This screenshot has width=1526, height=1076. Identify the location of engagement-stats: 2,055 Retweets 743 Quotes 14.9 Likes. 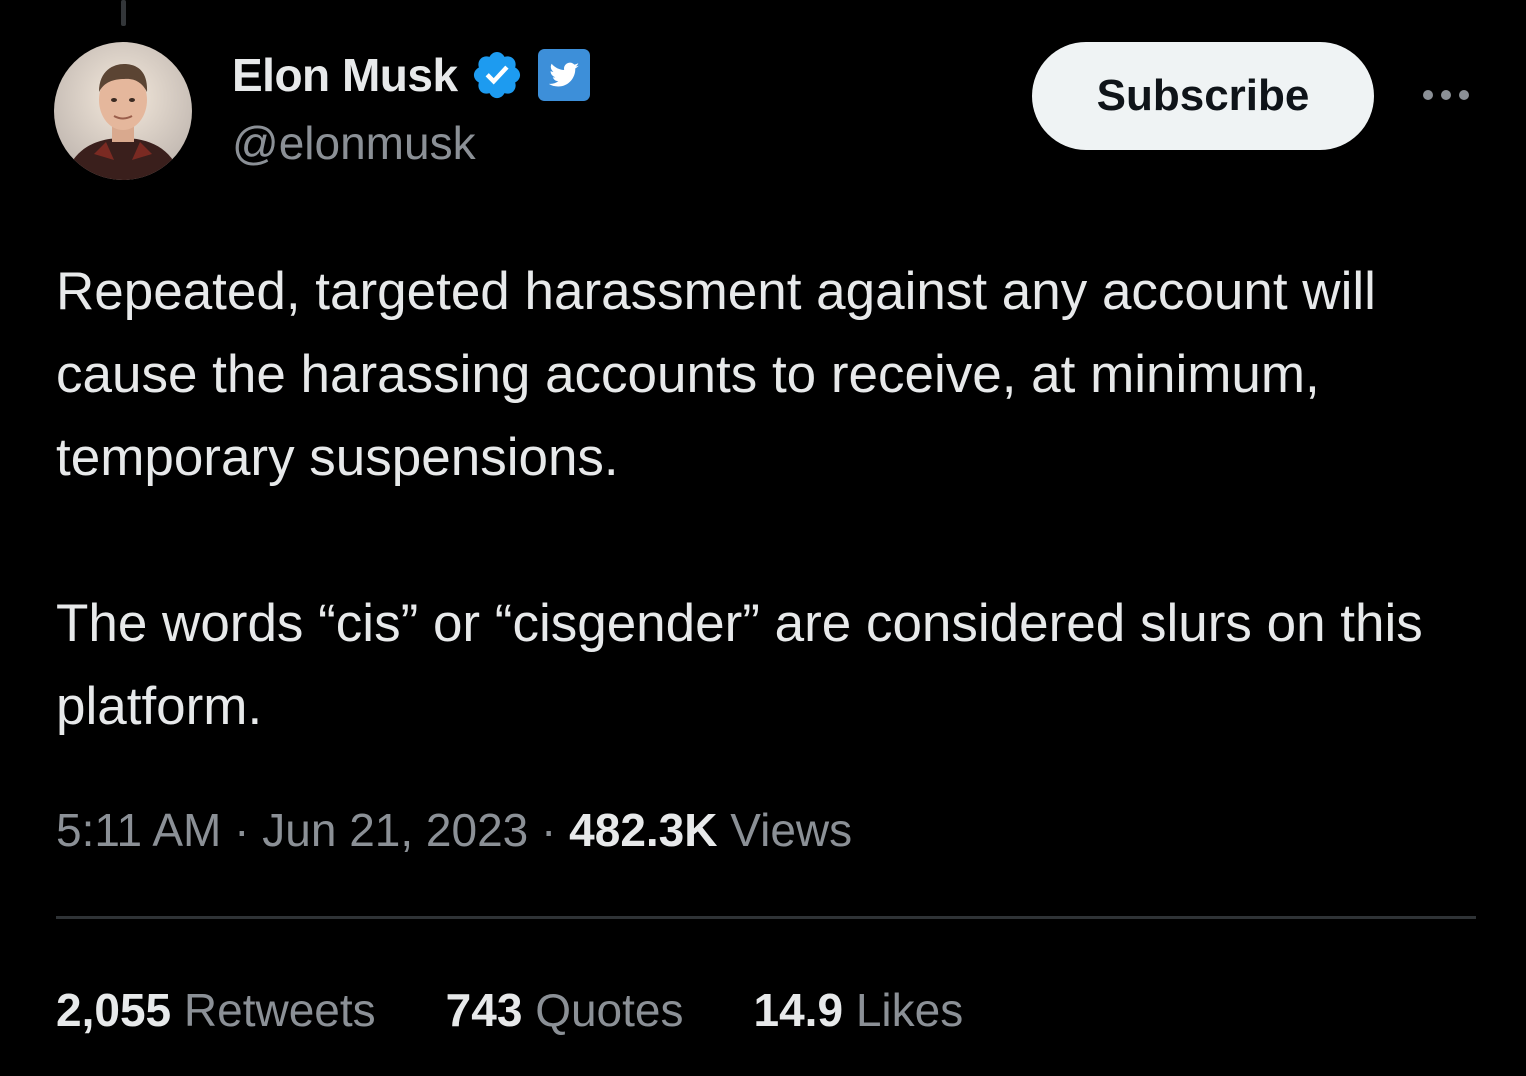
(544, 1010).